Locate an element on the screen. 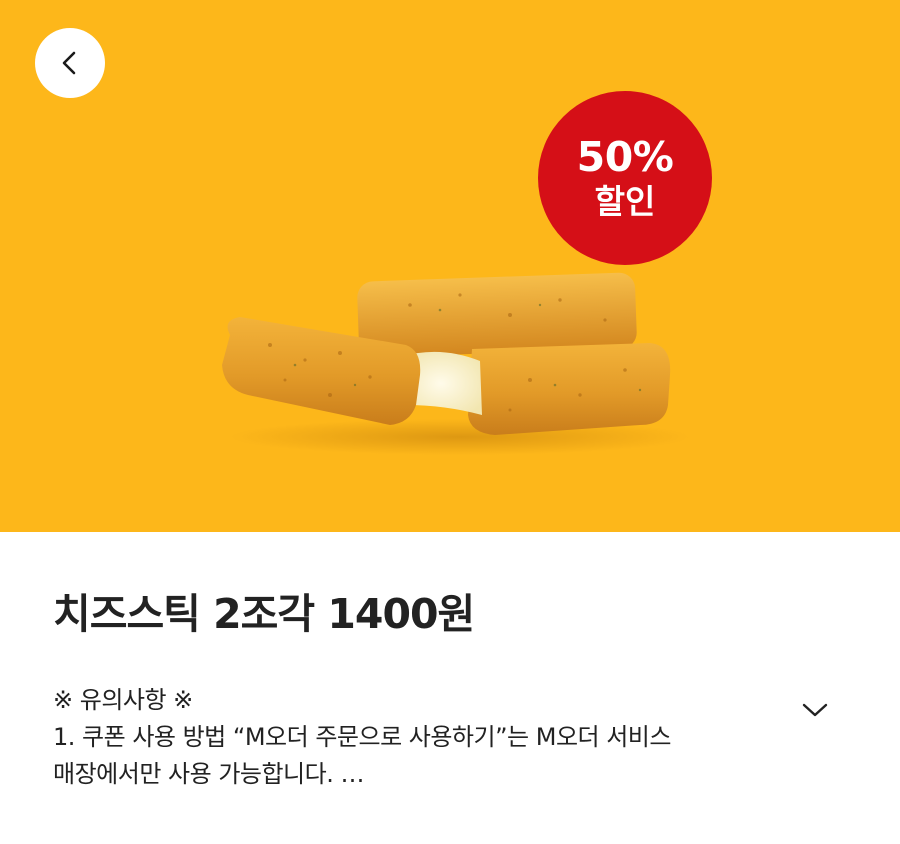  discount-label: 할인 is located at coordinates (625, 201).